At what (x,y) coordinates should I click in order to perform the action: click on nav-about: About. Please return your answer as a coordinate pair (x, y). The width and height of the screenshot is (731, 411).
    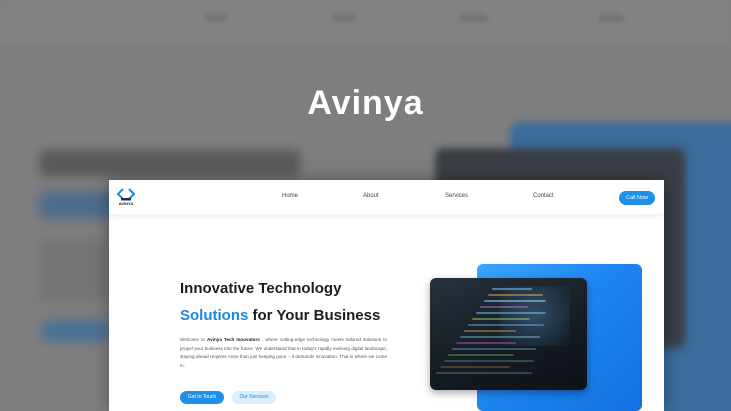
    Looking at the image, I should click on (371, 196).